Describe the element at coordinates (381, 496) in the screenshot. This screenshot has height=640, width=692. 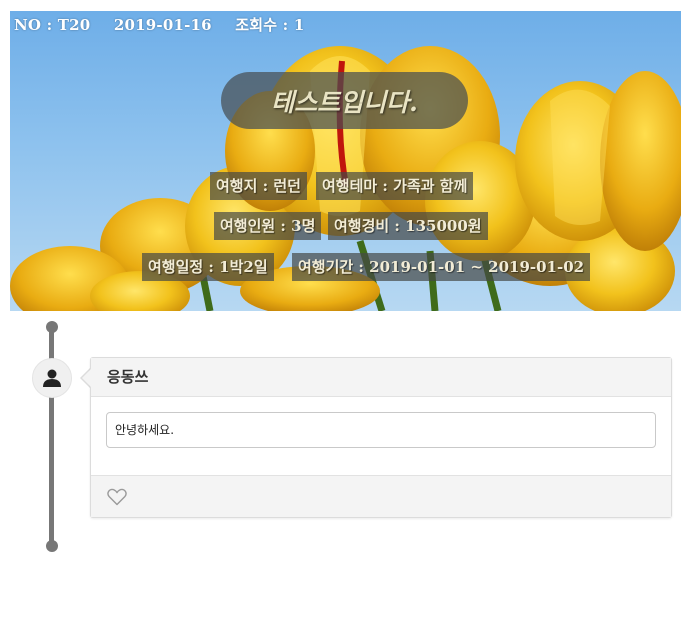
I see `comment-footer` at that location.